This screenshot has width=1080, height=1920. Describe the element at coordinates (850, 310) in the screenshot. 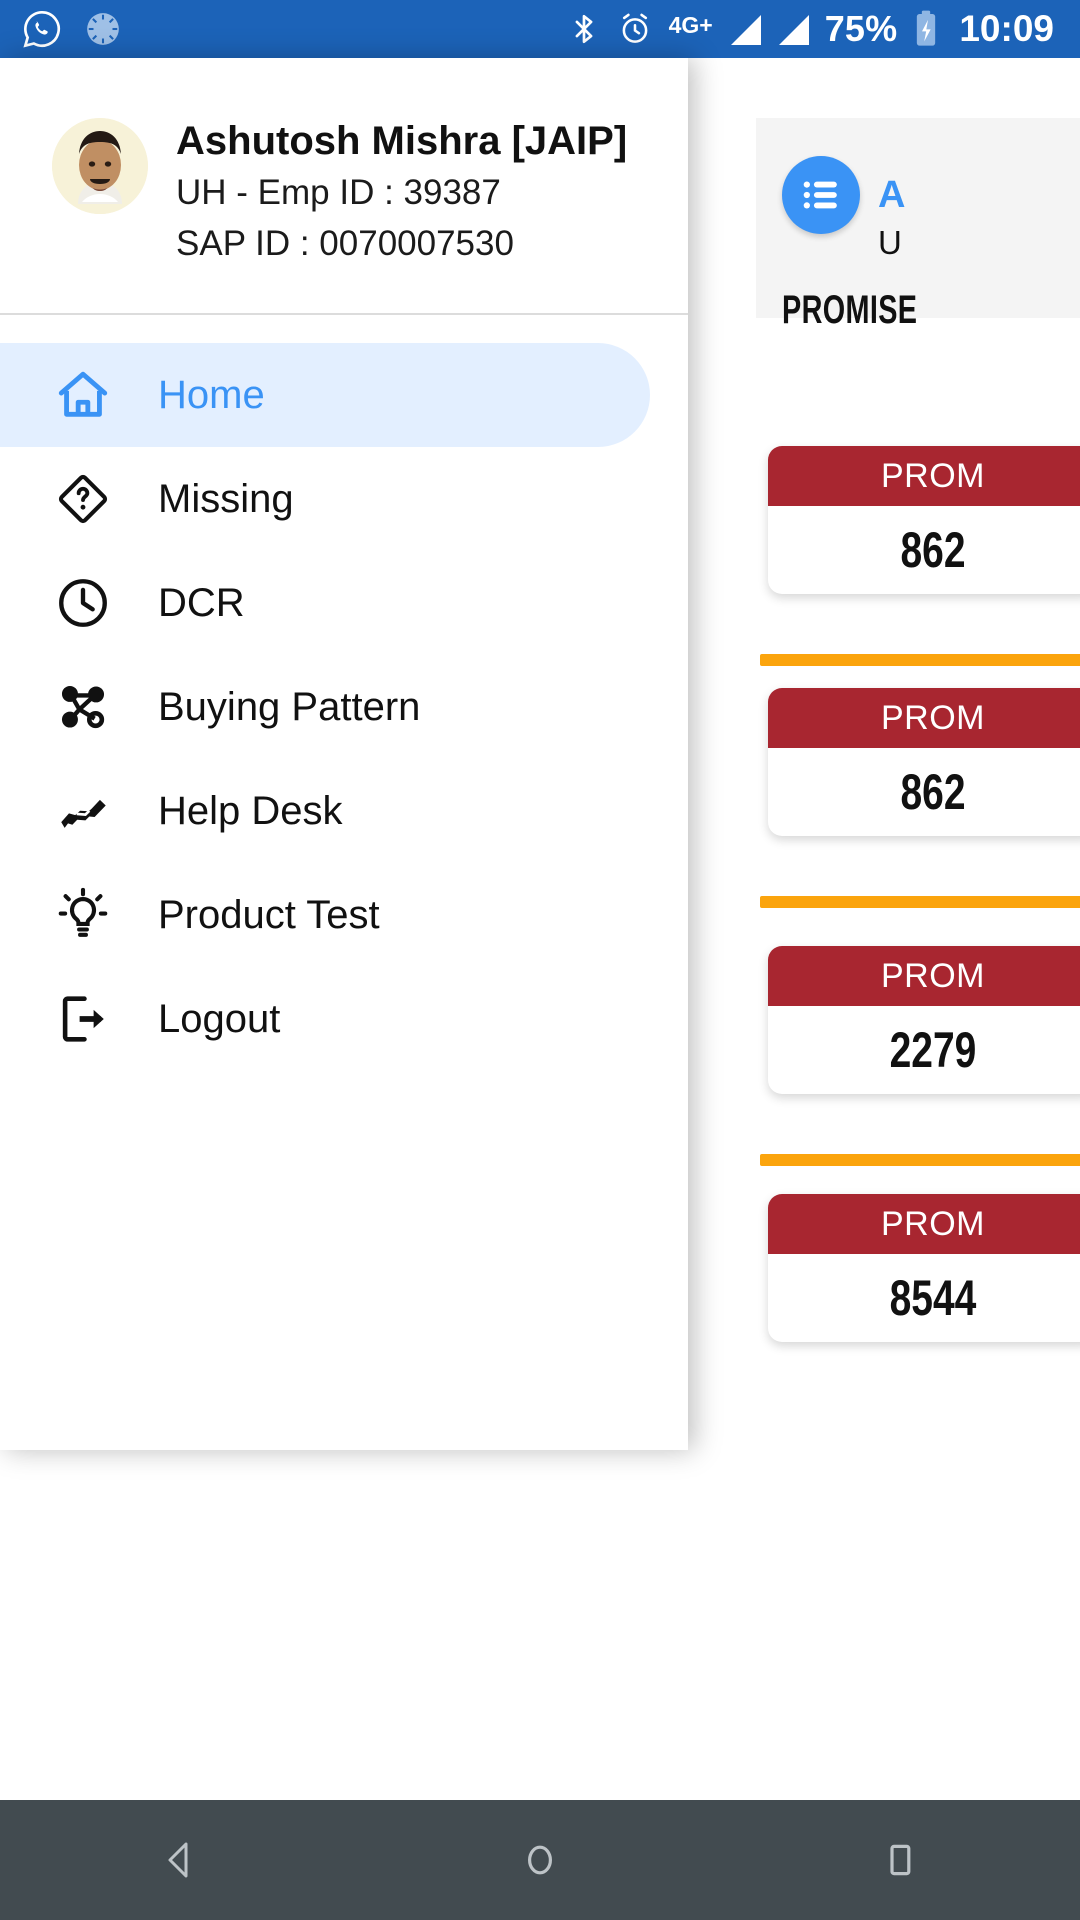

I see `promise-section-label: PROMISE` at that location.